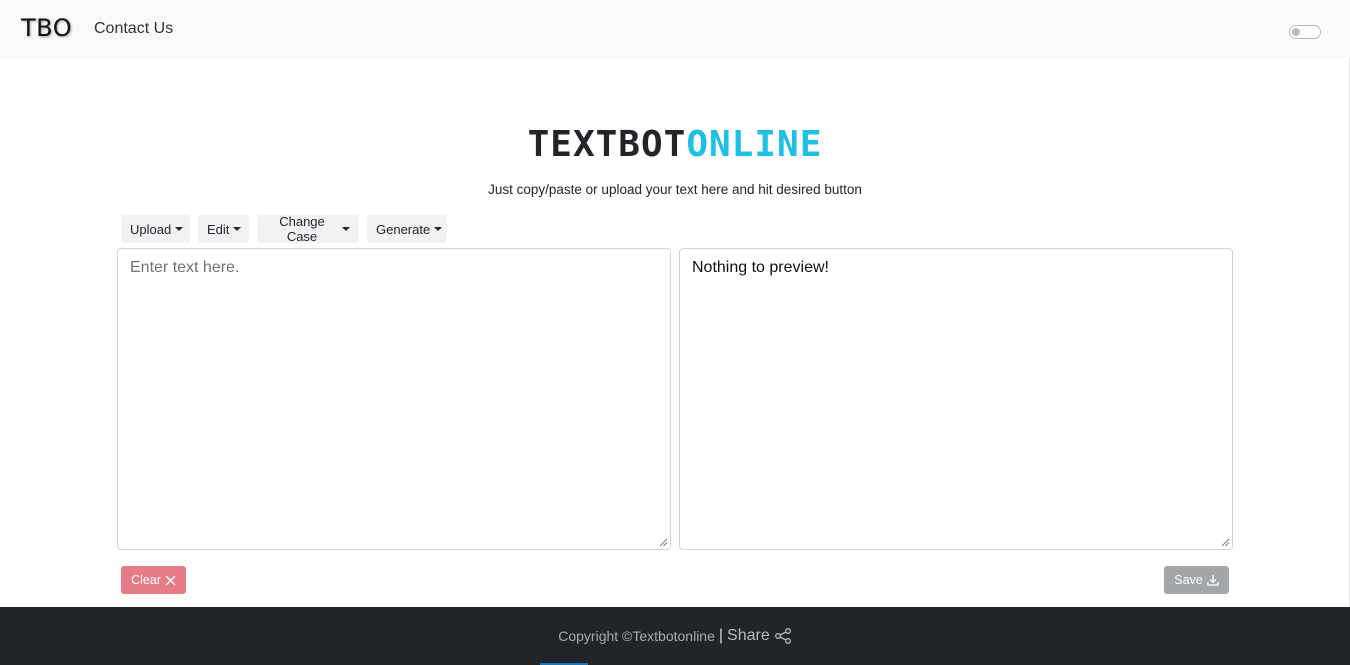  I want to click on footer-content: Copyright ©Textbotonline | Share, so click(675, 636).